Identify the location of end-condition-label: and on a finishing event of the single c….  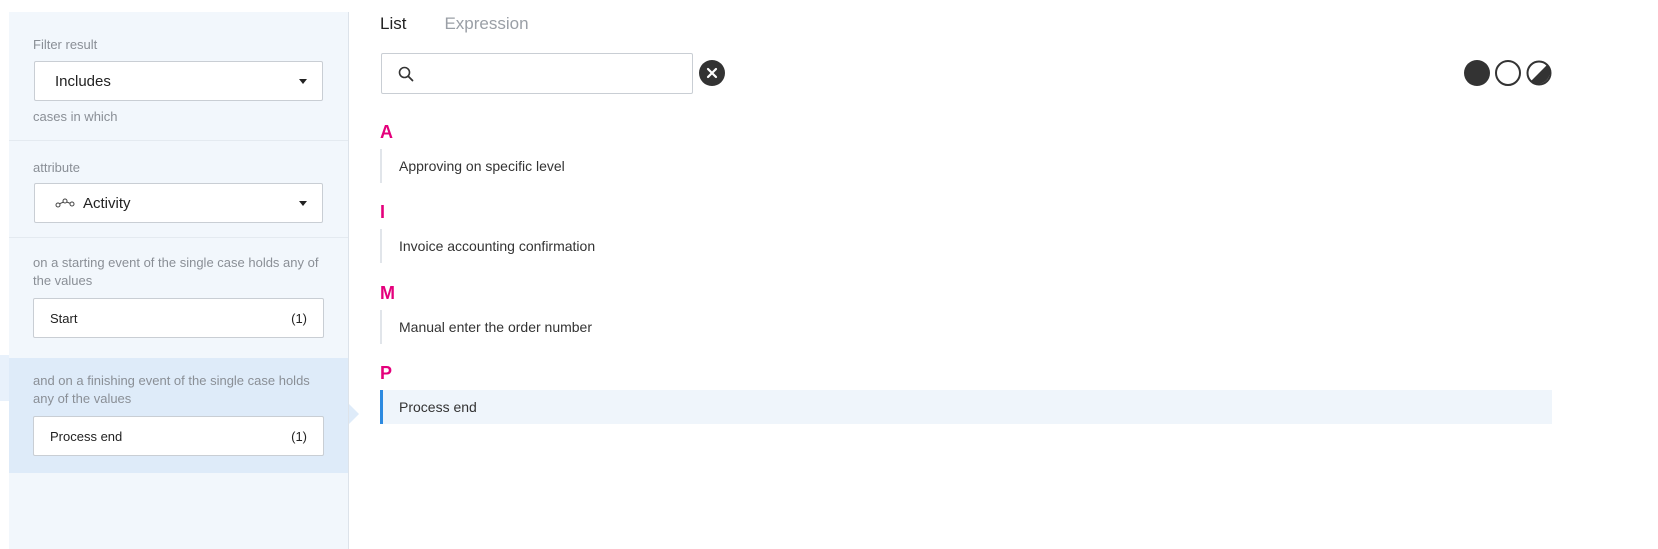
(171, 389).